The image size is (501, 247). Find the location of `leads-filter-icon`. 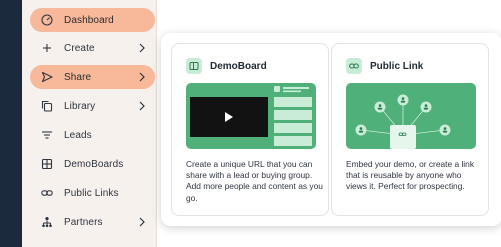

leads-filter-icon is located at coordinates (47, 135).